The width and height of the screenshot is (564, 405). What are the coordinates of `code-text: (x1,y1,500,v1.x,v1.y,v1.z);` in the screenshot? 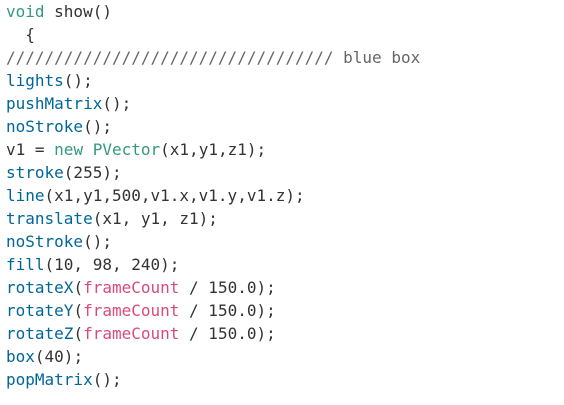 It's located at (174, 195).